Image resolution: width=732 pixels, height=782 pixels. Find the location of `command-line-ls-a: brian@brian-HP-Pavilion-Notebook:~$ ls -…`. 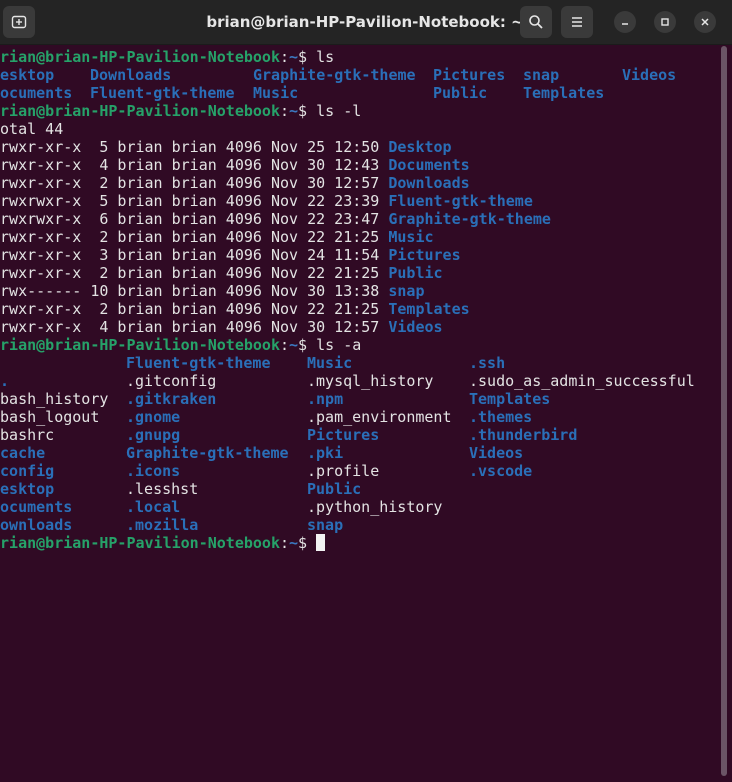

command-line-ls-a: brian@brian-HP-Pavilion-Notebook:~$ ls -… is located at coordinates (180, 345).